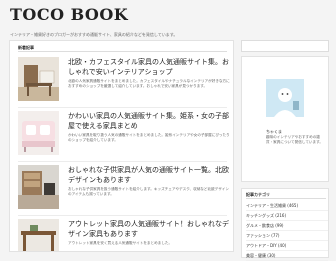 Image resolution: width=336 pixels, height=261 pixels. I want to click on site-header: TOCO BOOK, so click(168, 15).